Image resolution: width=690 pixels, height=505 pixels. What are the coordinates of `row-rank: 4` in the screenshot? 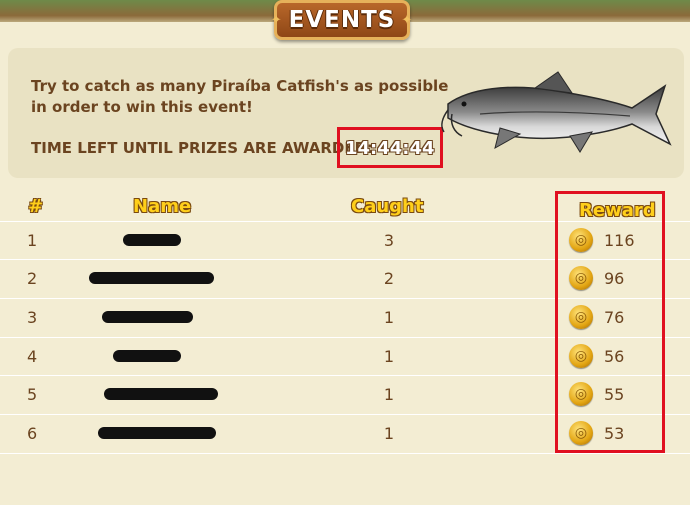 It's located at (32, 356).